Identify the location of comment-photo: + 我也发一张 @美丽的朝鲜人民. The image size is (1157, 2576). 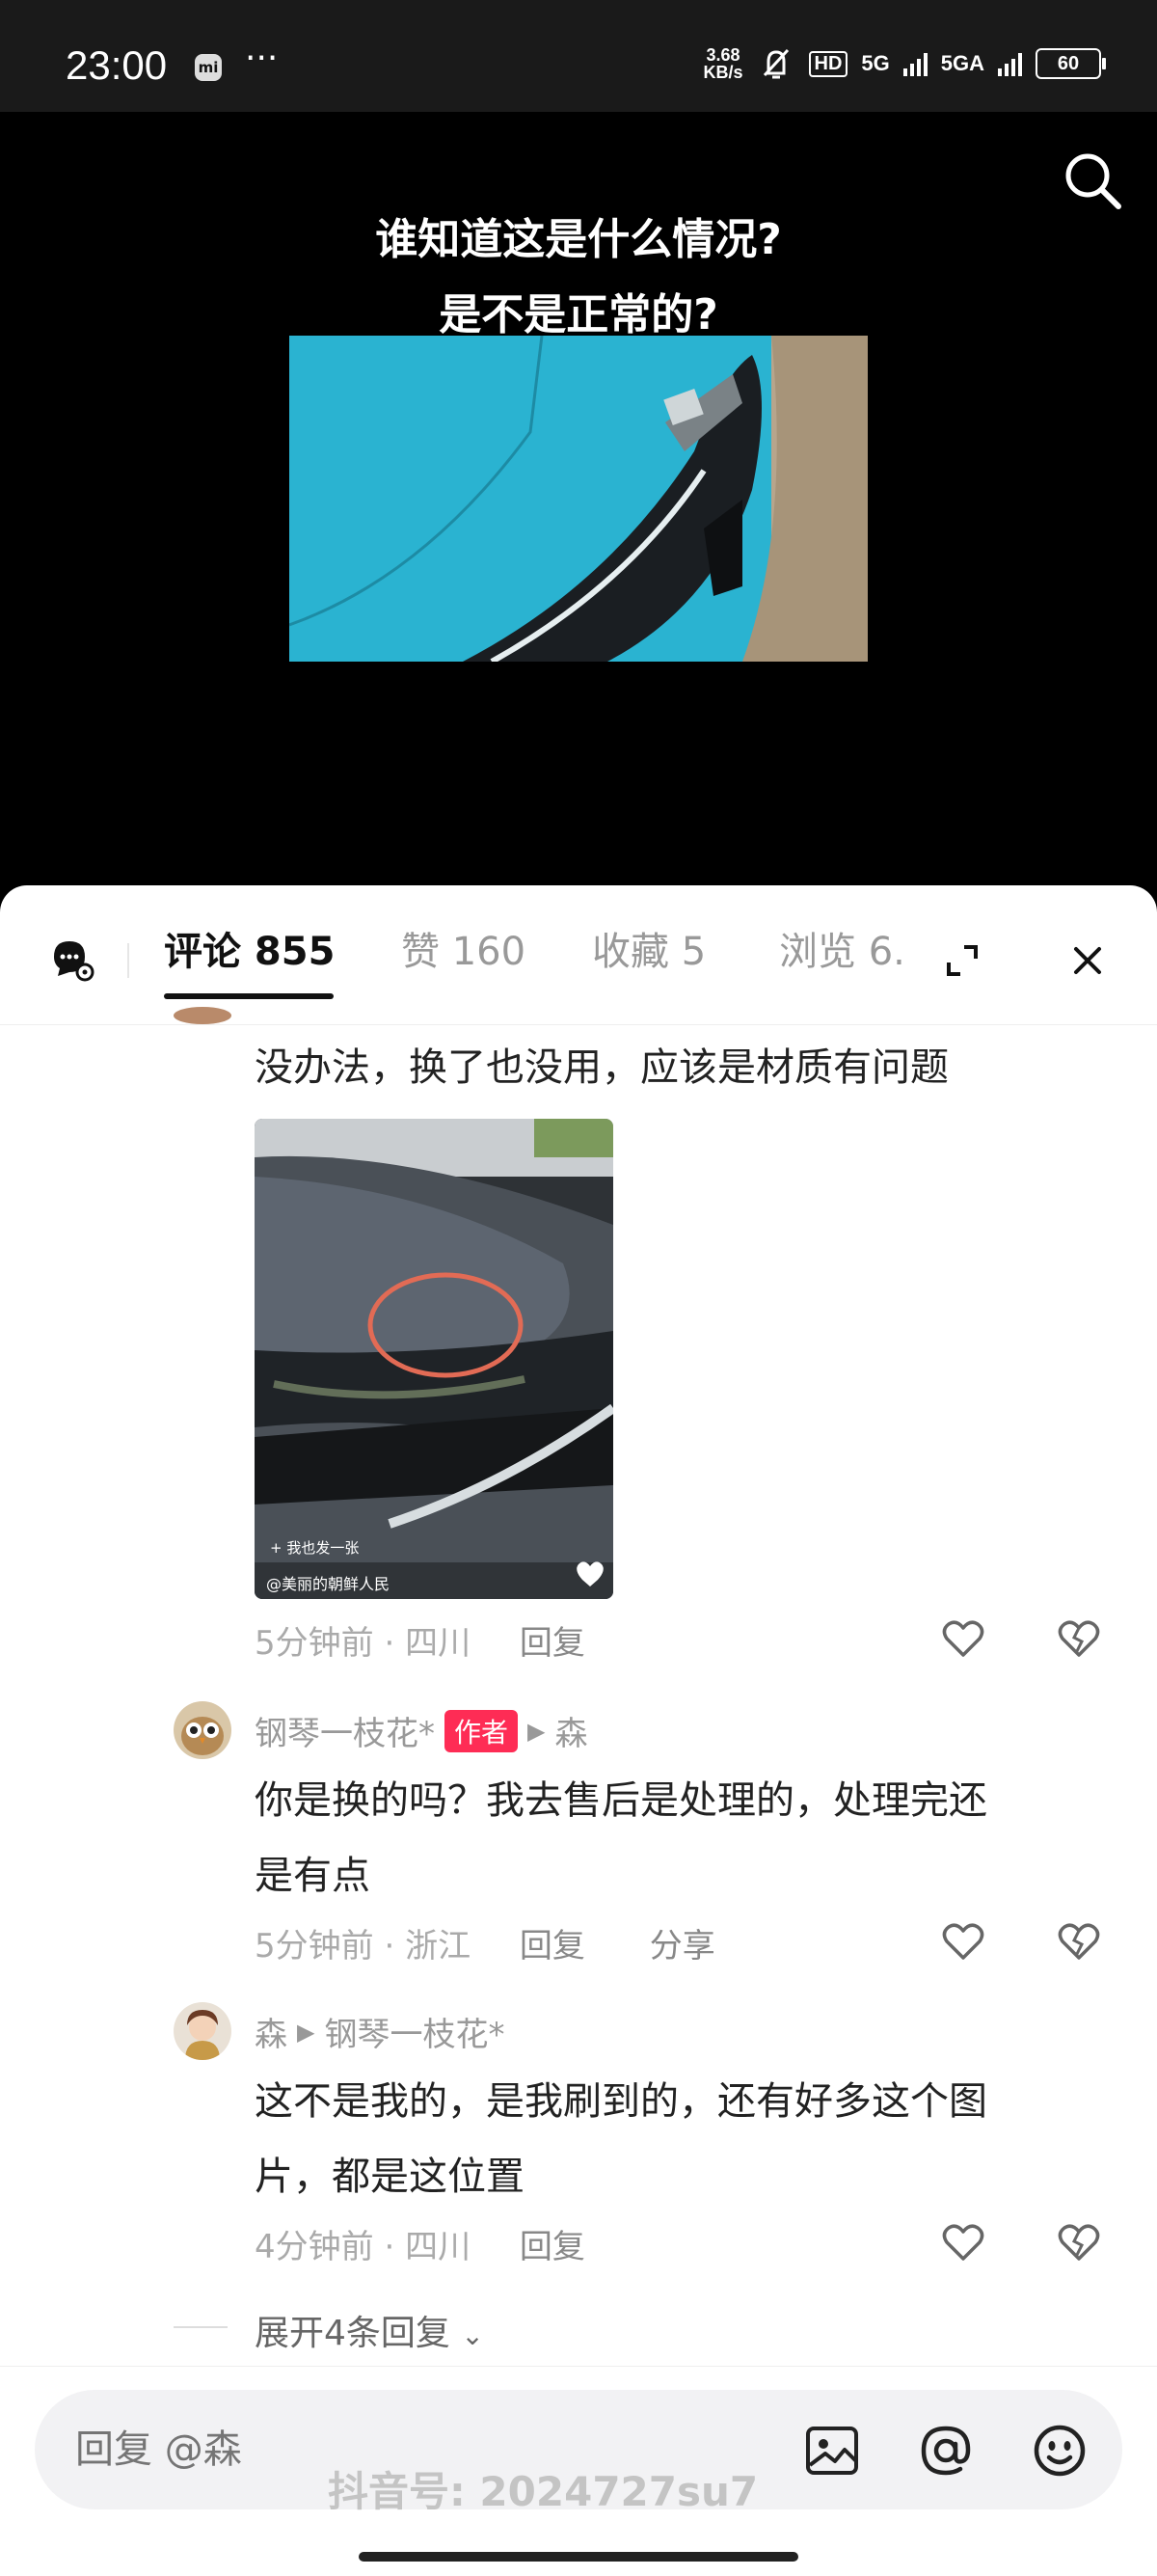
(434, 1359).